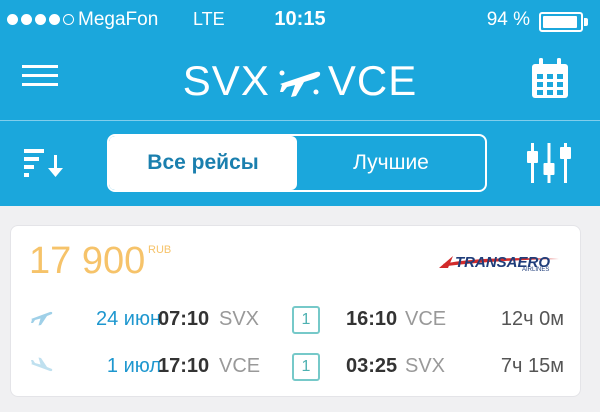 The image size is (600, 412). I want to click on flight-filter-tabs: Все рейсы Лучшие, so click(297, 163).